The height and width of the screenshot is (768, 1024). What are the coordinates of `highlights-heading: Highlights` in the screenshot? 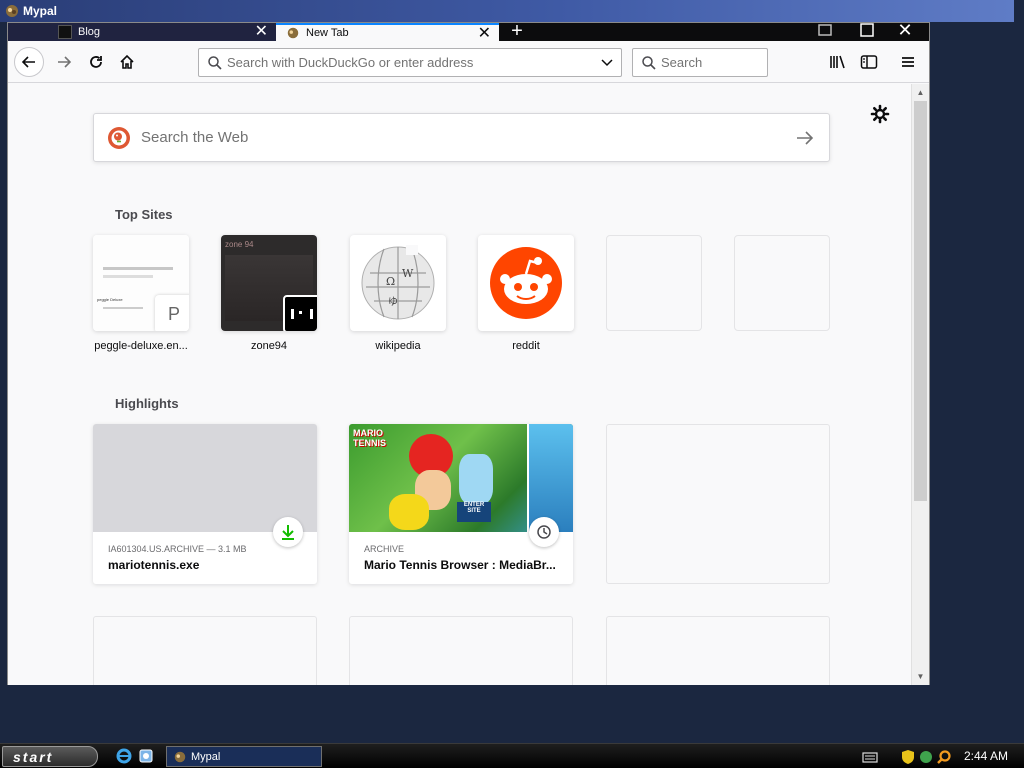 It's located at (147, 403).